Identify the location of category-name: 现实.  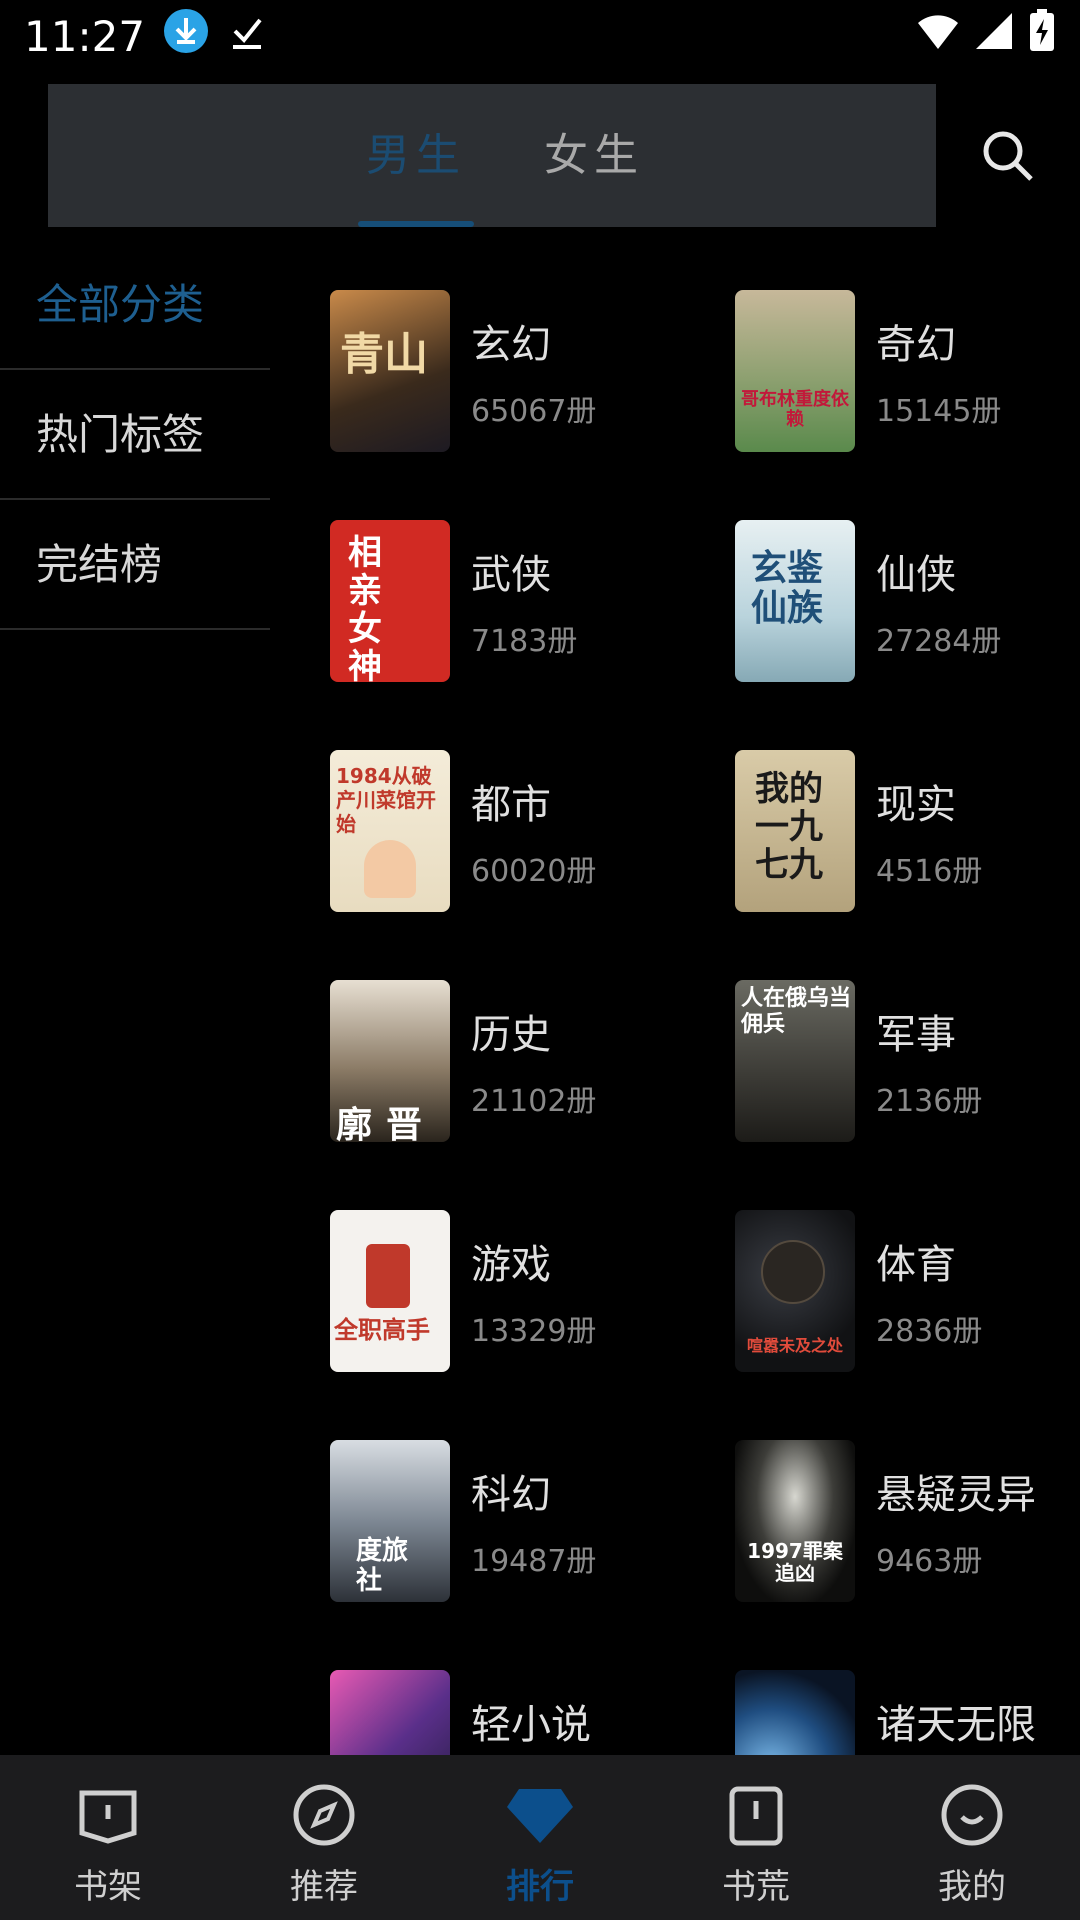
(916, 805).